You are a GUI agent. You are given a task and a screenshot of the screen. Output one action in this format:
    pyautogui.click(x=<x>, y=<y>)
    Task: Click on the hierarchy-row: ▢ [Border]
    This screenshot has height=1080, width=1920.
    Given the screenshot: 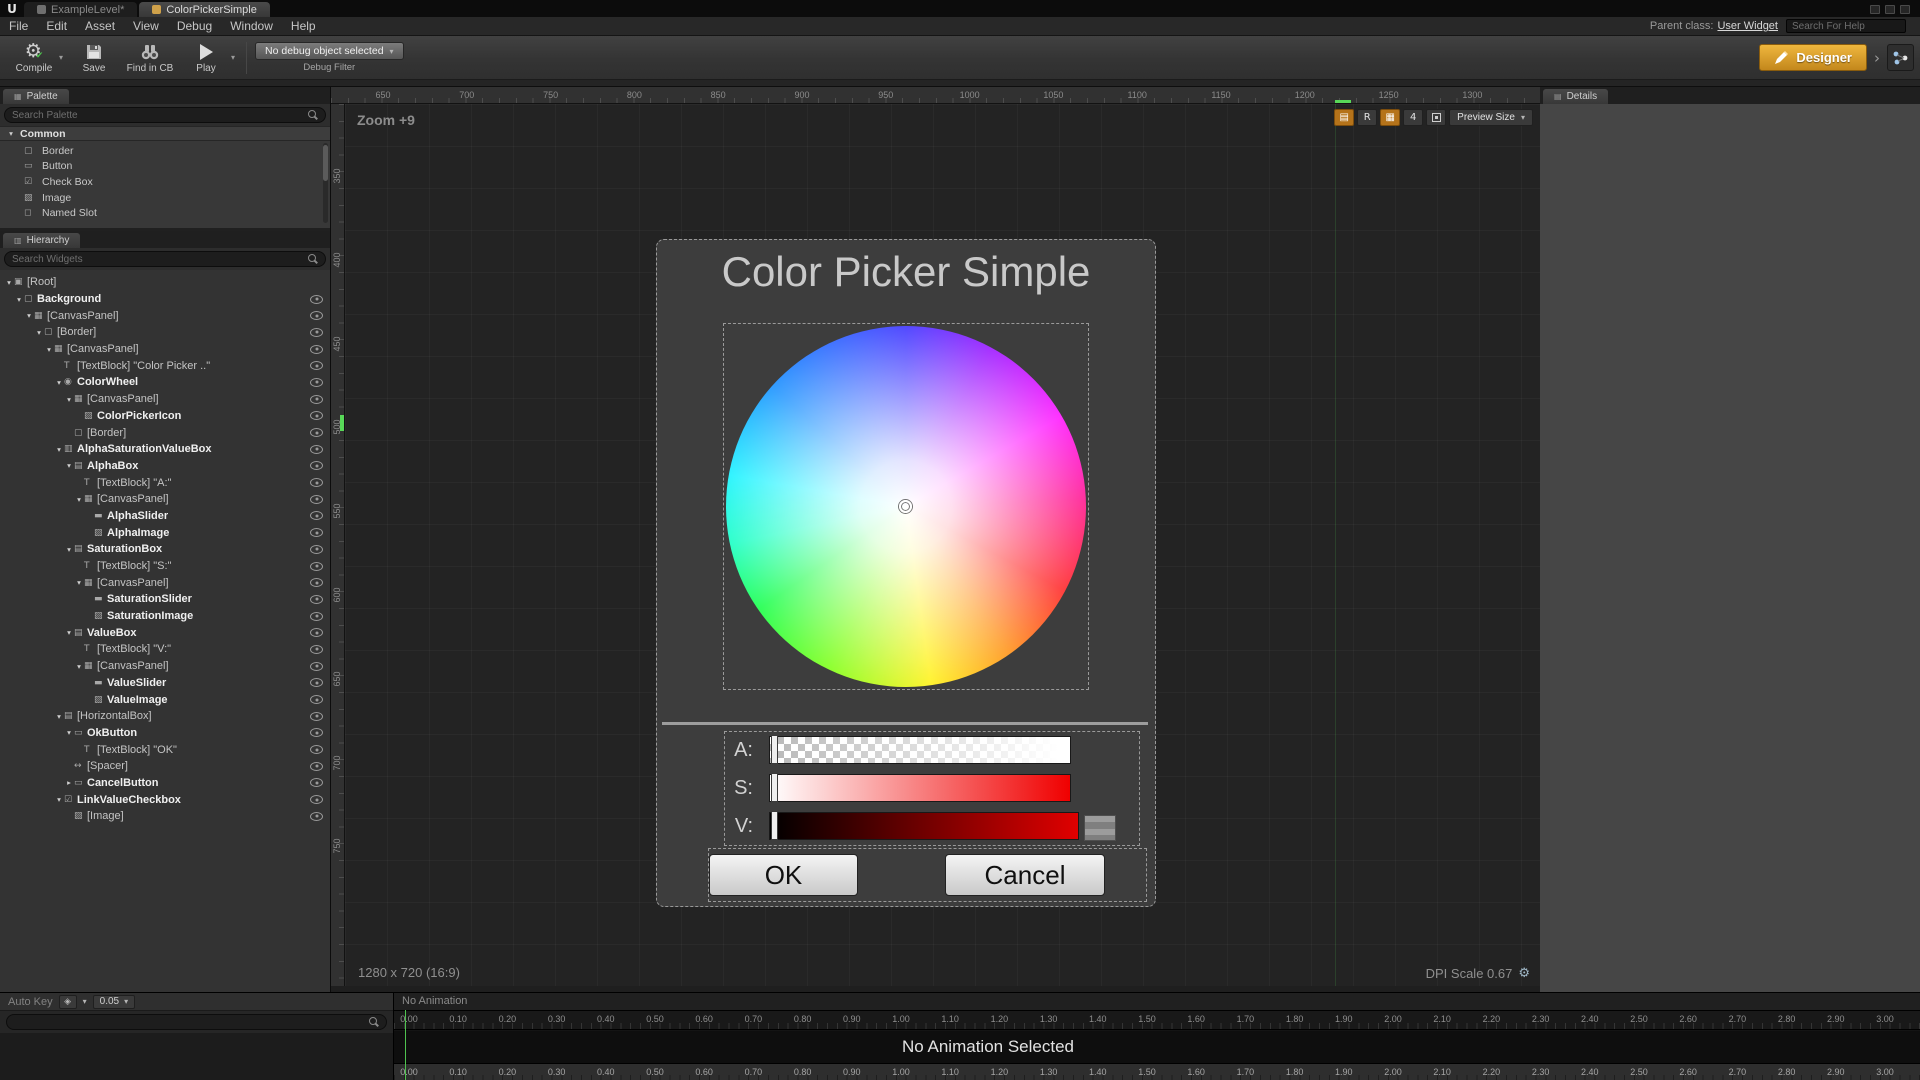 What is the action you would take?
    pyautogui.click(x=165, y=432)
    